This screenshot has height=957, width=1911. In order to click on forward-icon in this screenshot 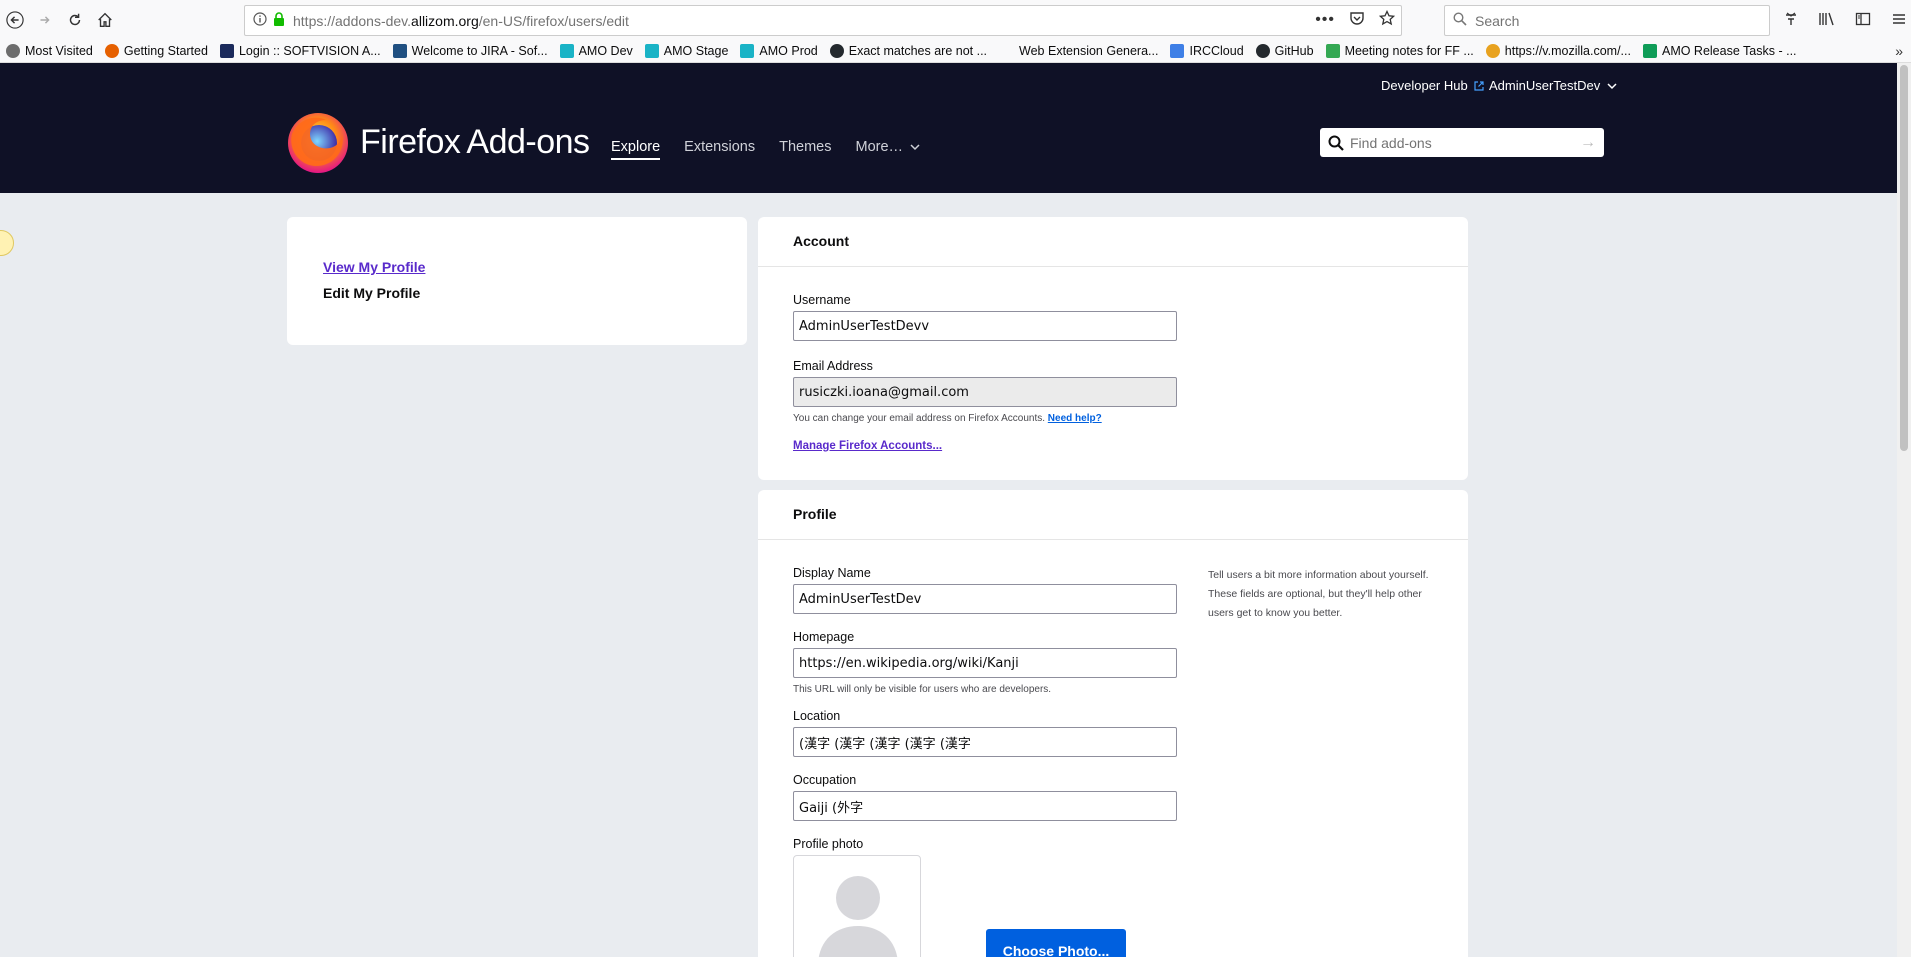, I will do `click(45, 20)`.